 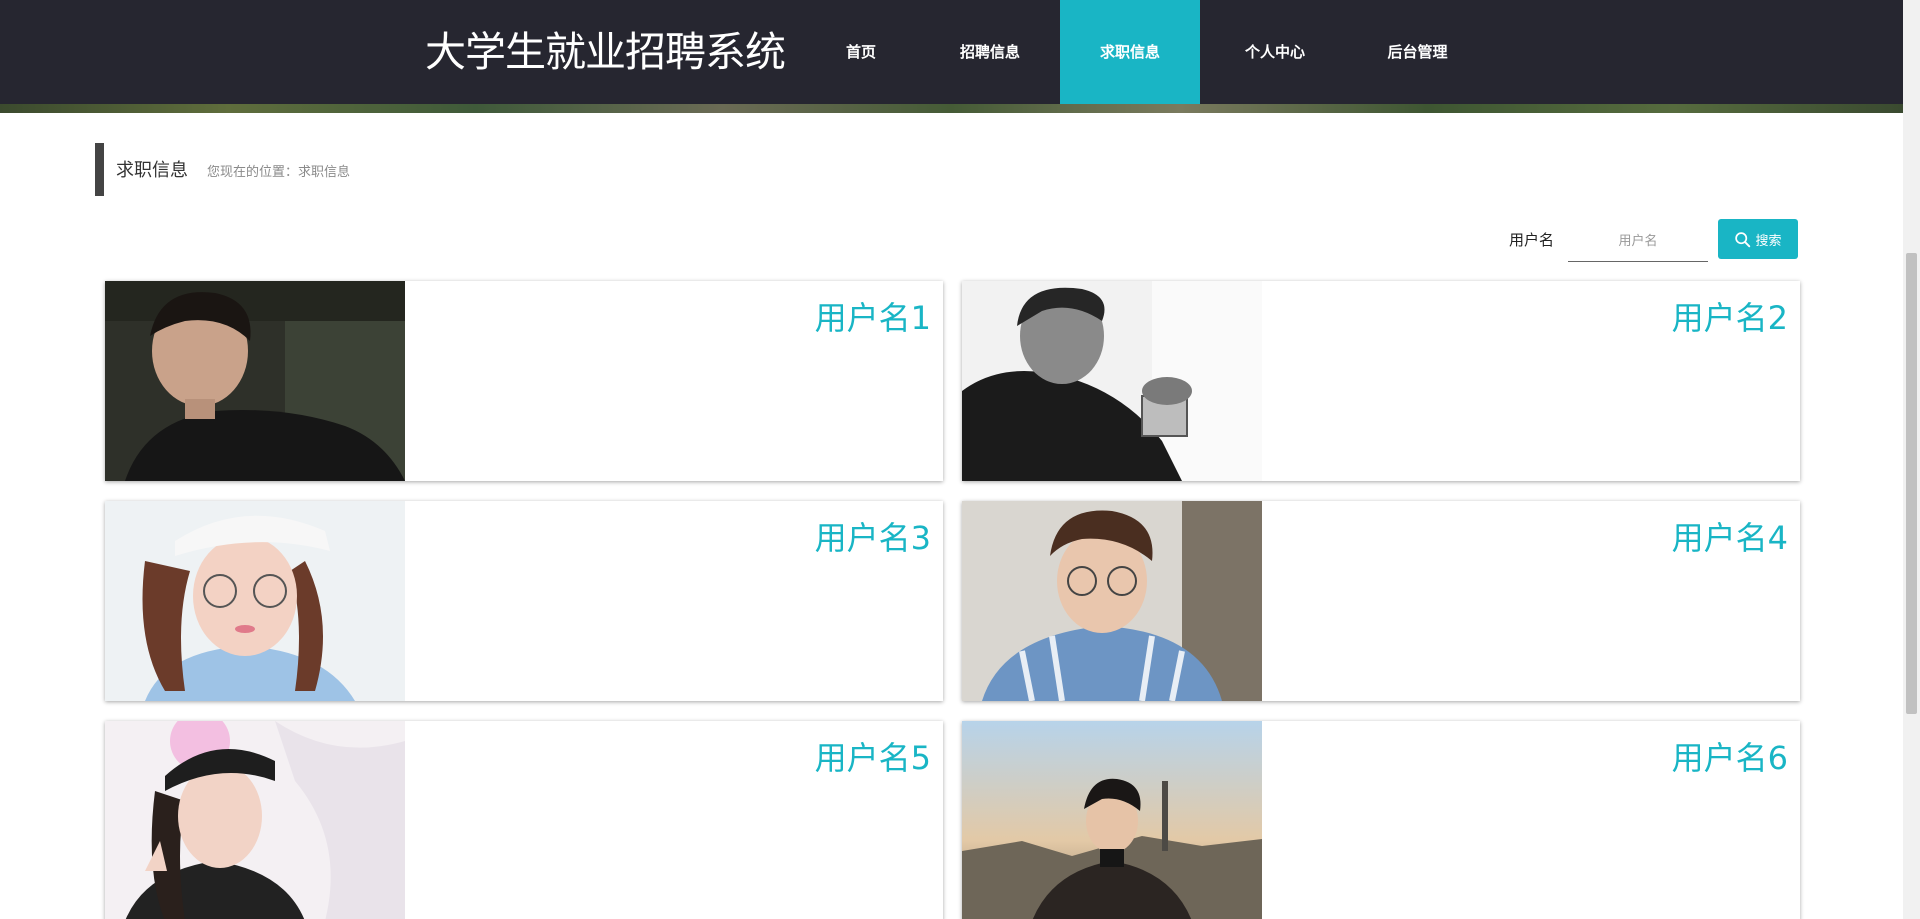 I want to click on page-scrollbar, so click(x=1911, y=459).